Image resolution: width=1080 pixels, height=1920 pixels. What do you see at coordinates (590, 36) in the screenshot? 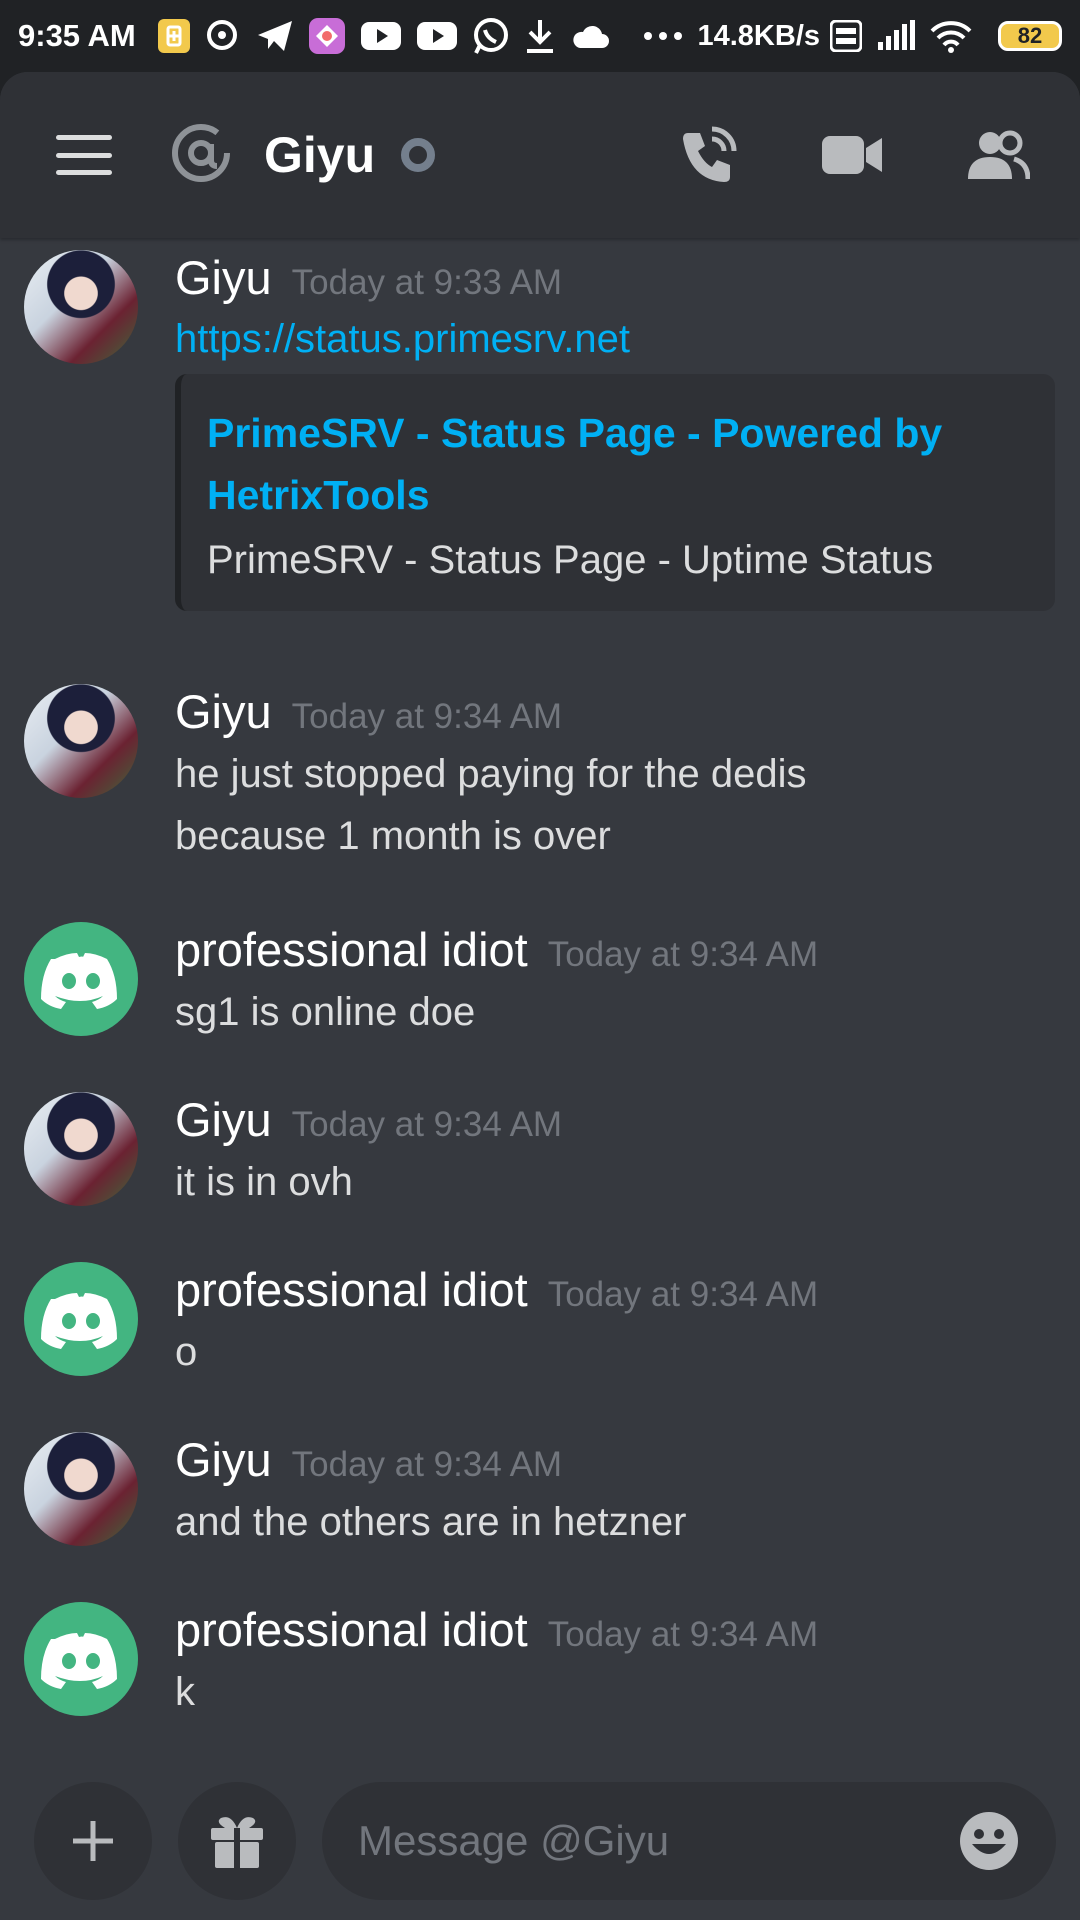
I see `cloud-icon` at bounding box center [590, 36].